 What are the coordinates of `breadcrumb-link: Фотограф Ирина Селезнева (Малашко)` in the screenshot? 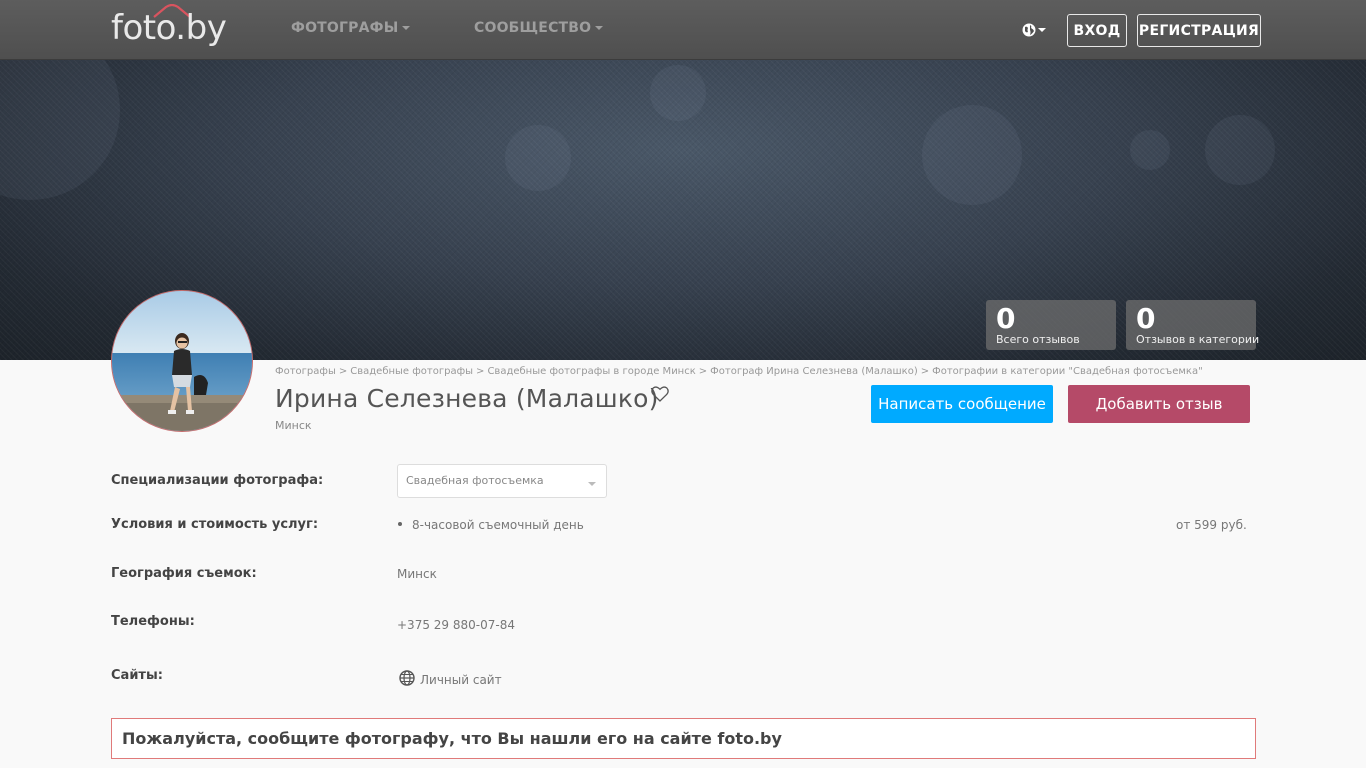 It's located at (814, 371).